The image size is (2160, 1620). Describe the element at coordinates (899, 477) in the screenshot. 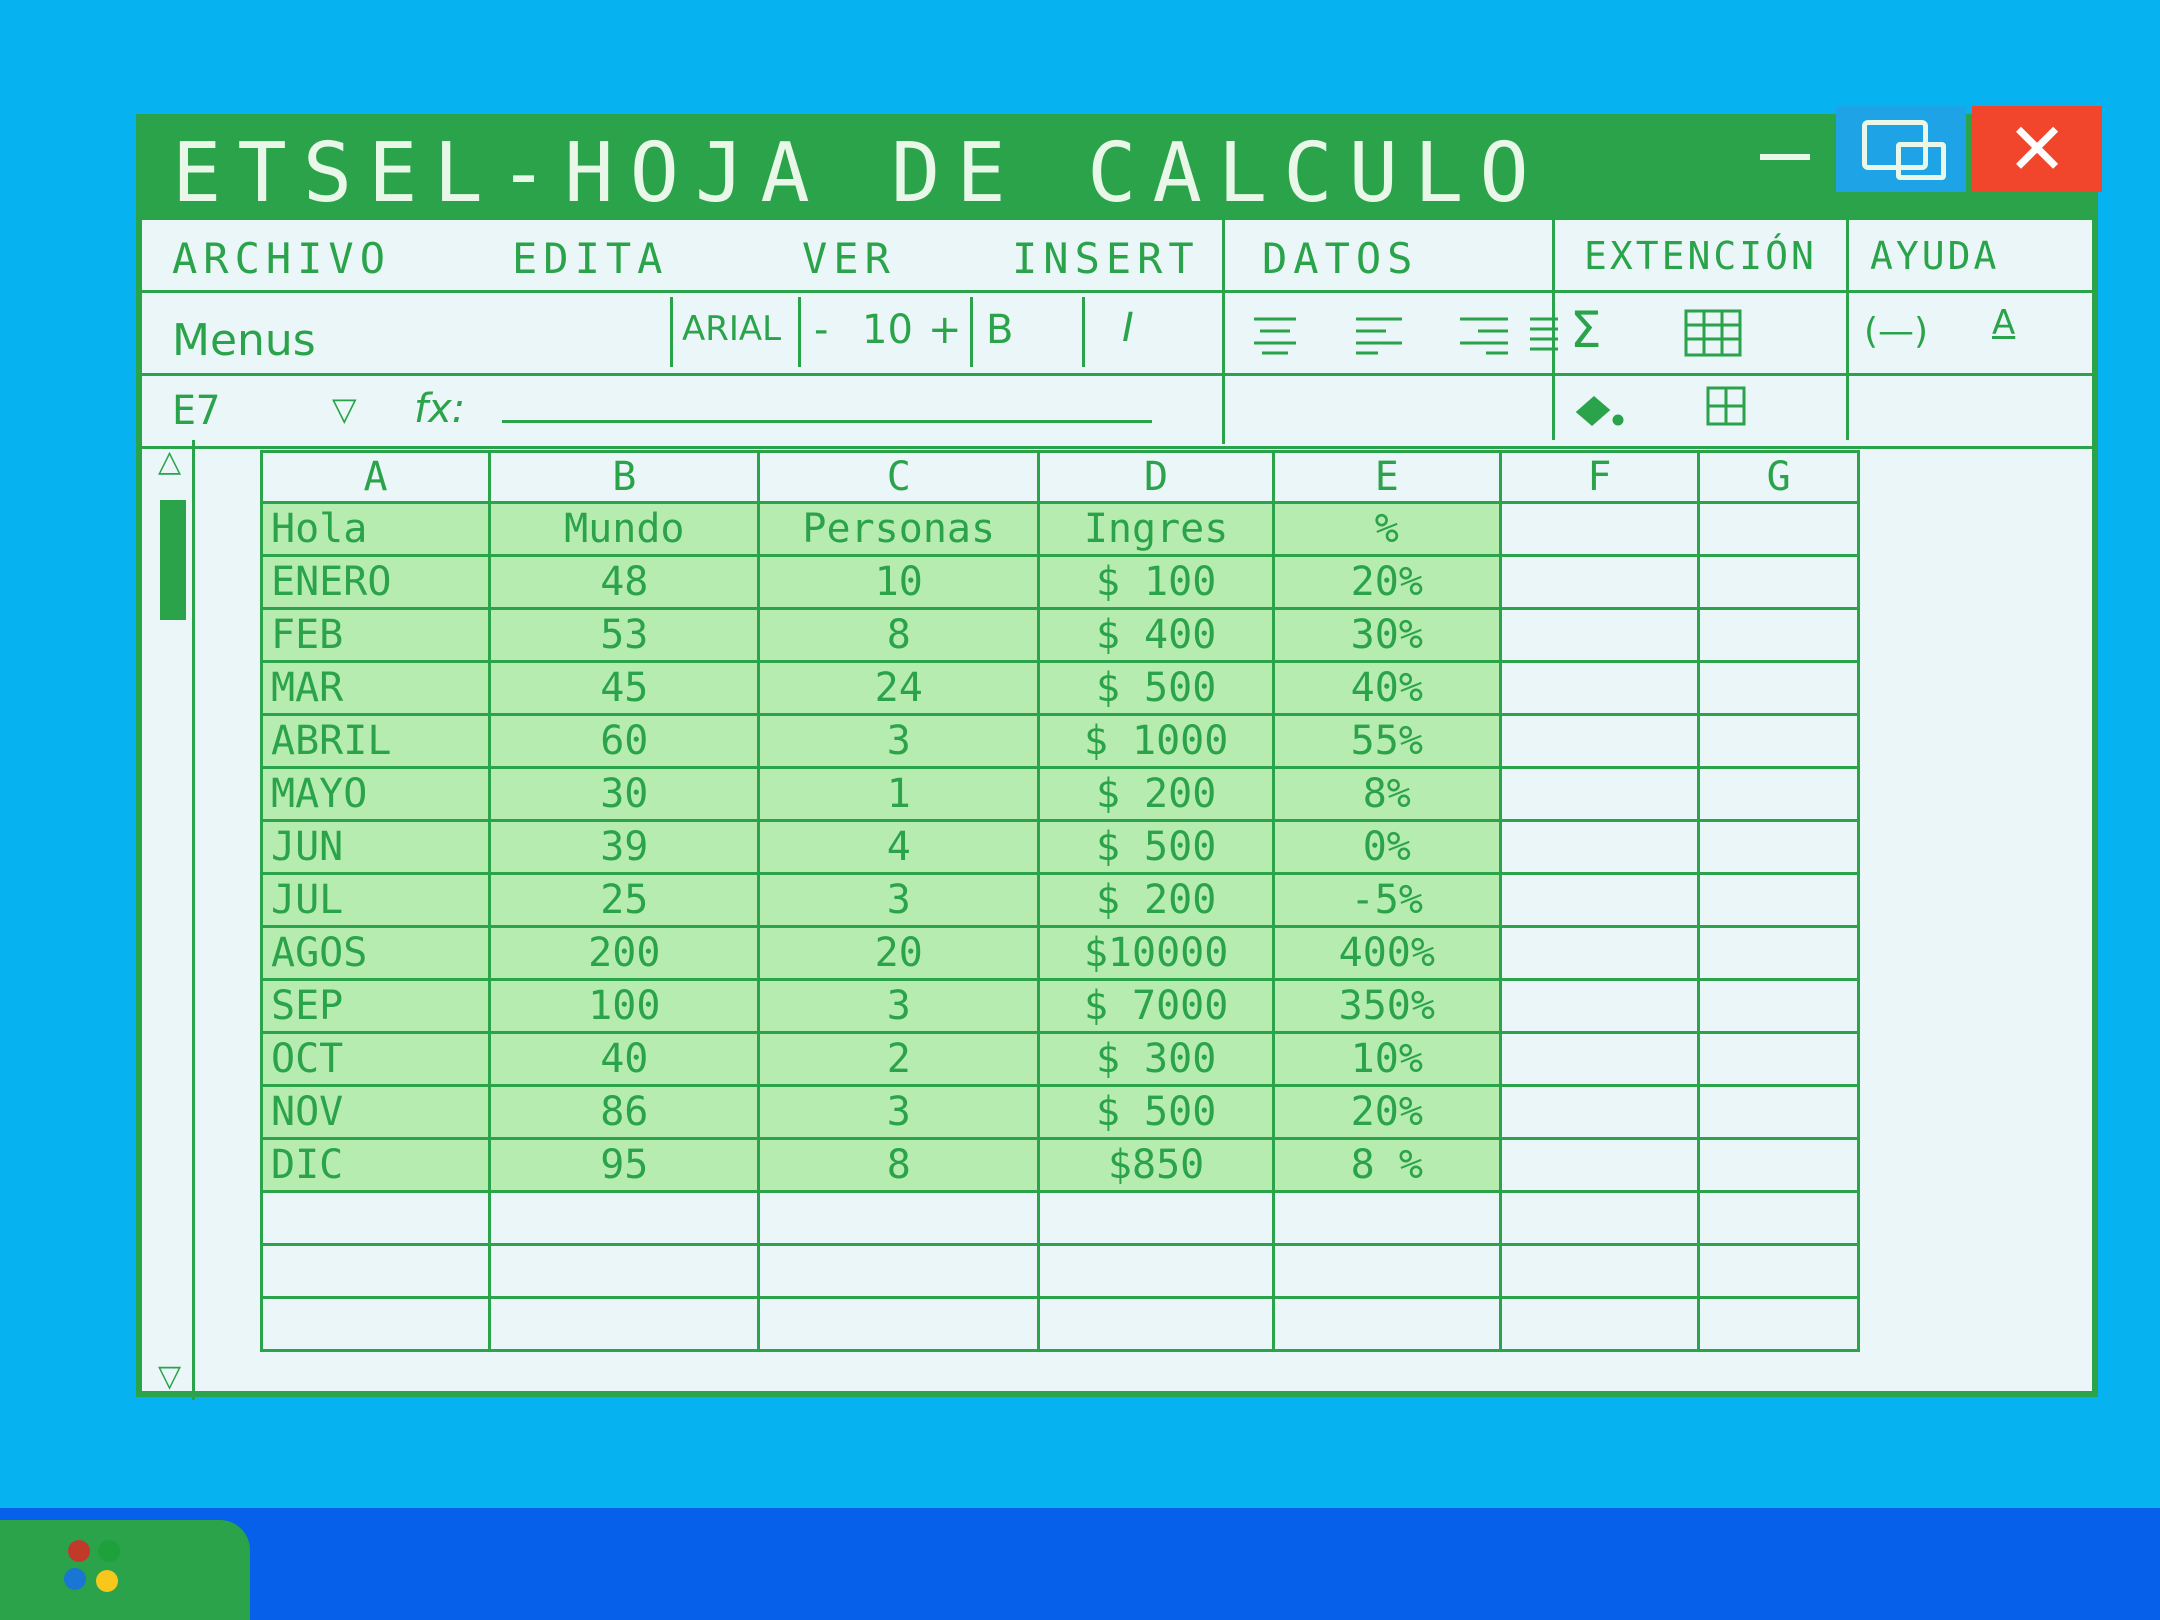

I see `column-header-c: C` at that location.